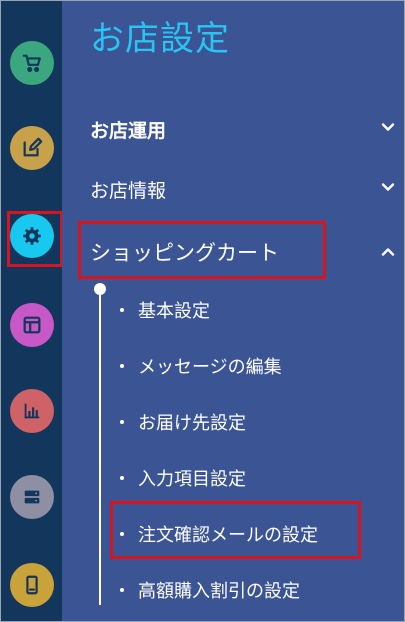 Image resolution: width=405 pixels, height=622 pixels. I want to click on cart-item-label: お届け先設定, so click(192, 423).